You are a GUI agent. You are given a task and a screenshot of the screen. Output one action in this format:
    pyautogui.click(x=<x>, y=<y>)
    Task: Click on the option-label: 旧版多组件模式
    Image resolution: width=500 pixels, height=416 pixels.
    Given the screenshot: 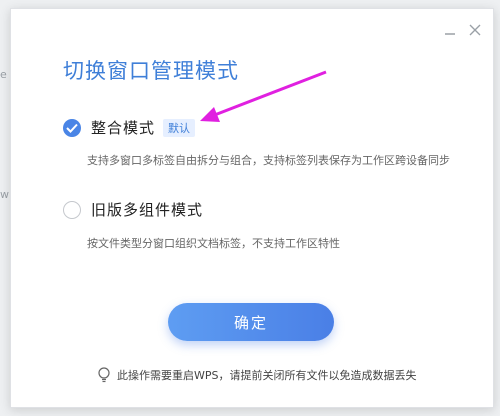 What is the action you would take?
    pyautogui.click(x=147, y=210)
    